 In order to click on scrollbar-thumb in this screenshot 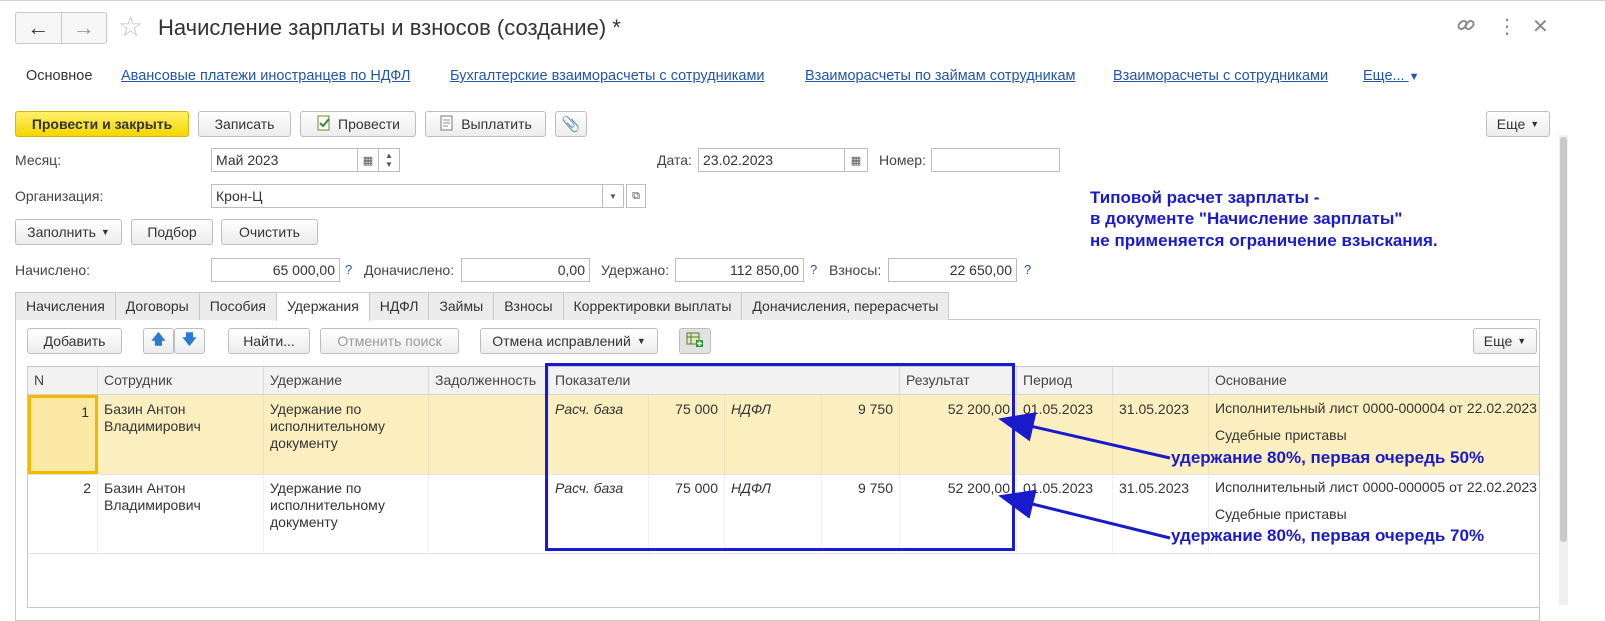, I will do `click(1563, 339)`.